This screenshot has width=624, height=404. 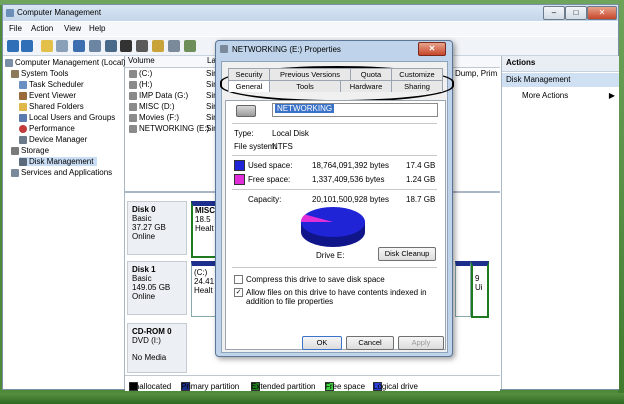 I want to click on capacity-label: Capacity:, so click(x=265, y=199).